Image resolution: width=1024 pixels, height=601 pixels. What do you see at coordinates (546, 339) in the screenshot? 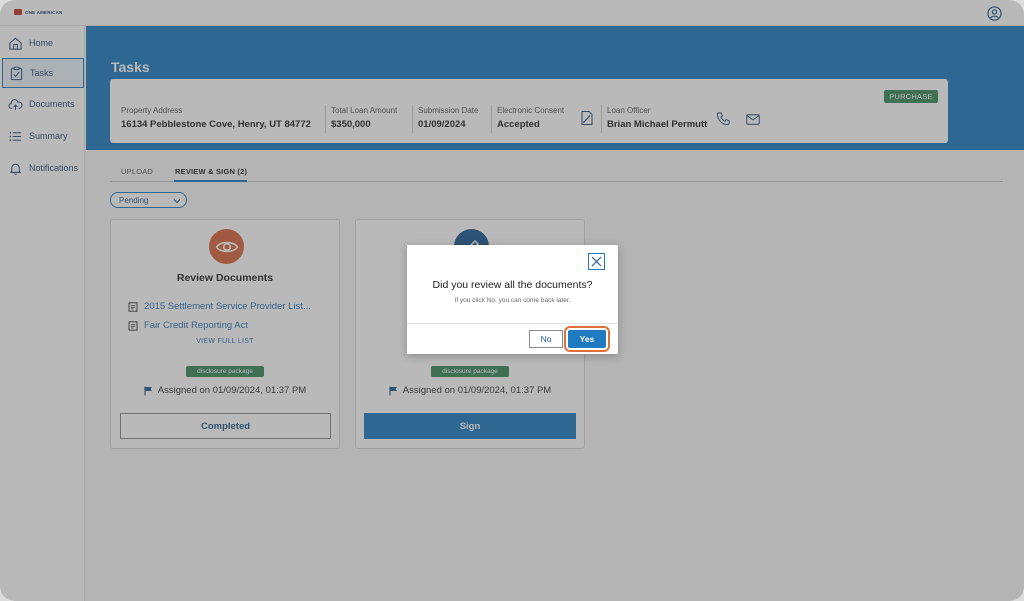
I see `no-button: No` at bounding box center [546, 339].